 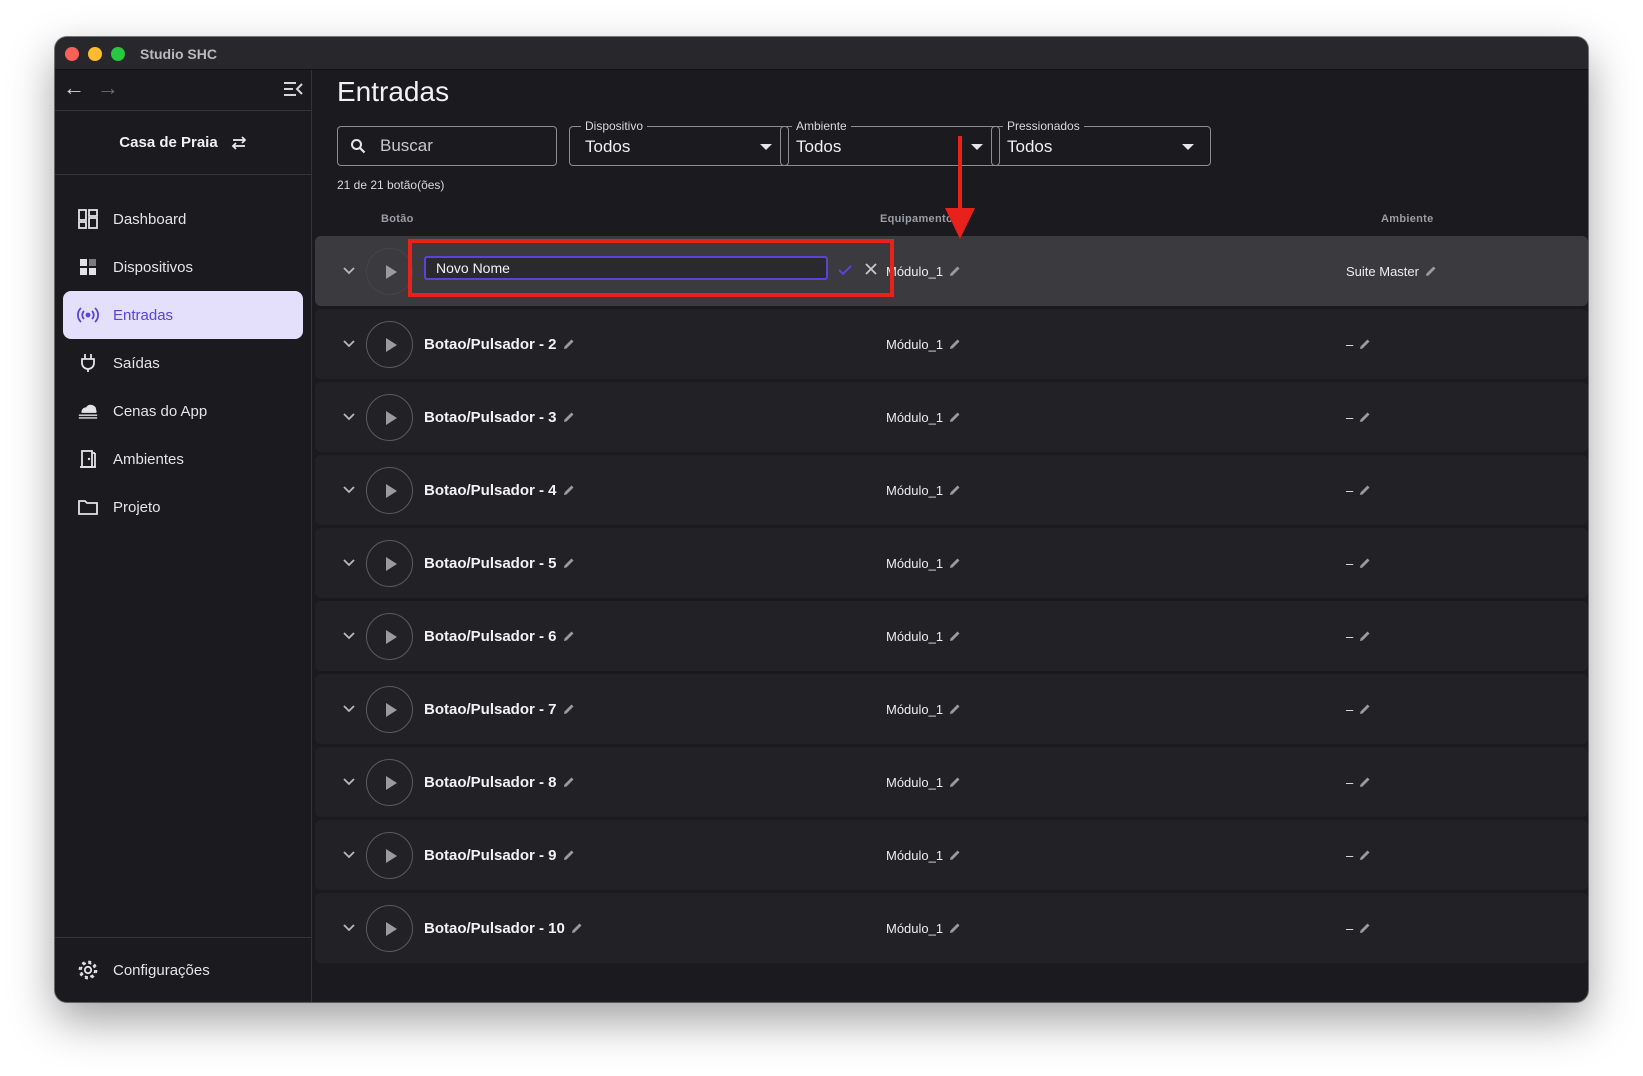 I want to click on sidebar-item-configuracoes: Configurações, so click(x=183, y=970).